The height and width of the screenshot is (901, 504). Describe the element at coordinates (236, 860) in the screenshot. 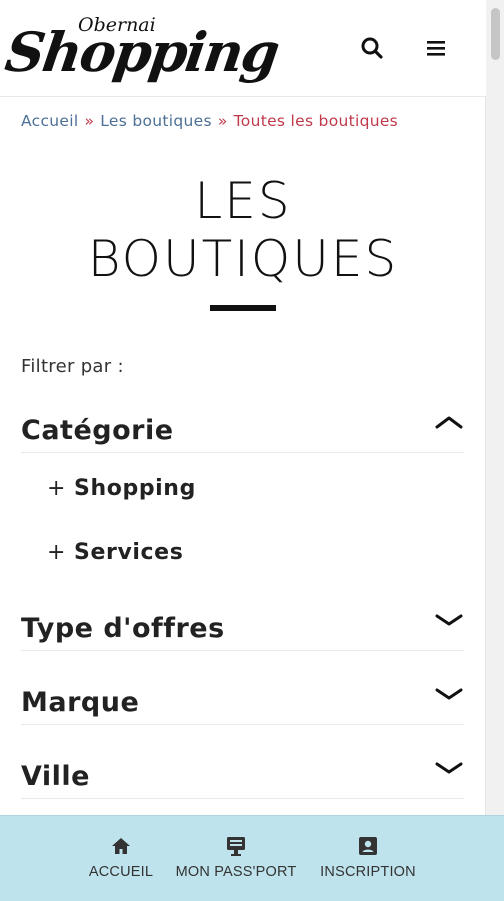

I see `nav-mon-passport: MON PASS'PORT` at that location.